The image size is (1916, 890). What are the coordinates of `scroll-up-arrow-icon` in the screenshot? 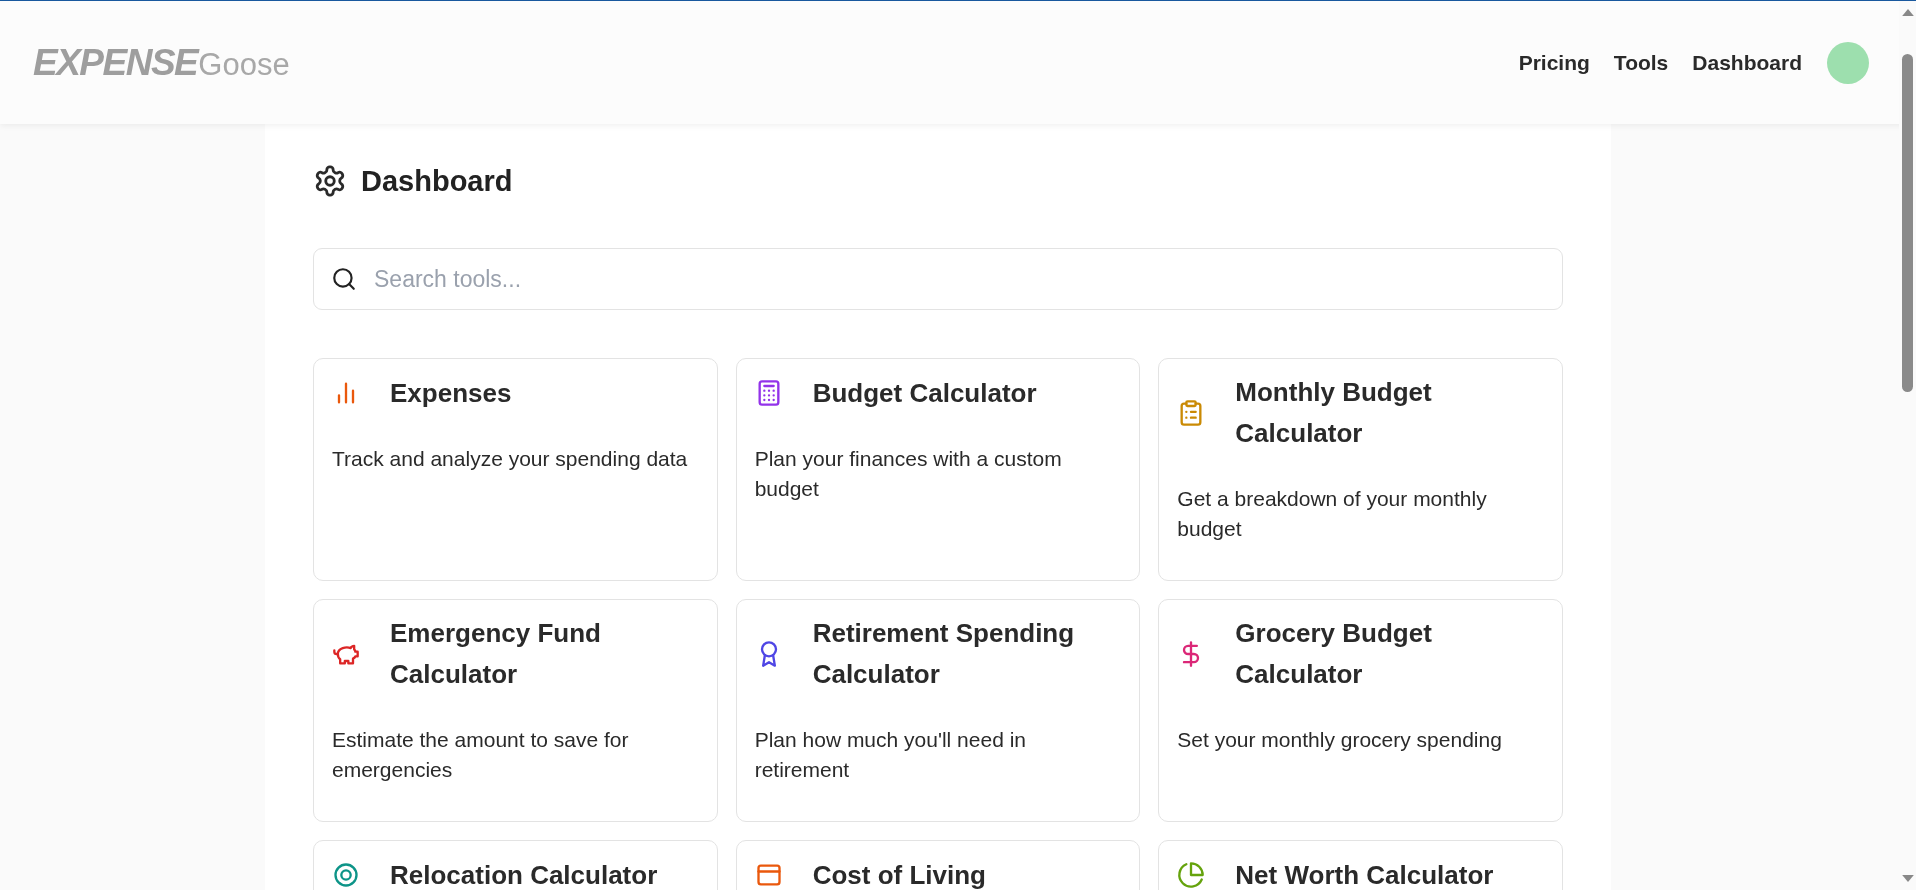 It's located at (1907, 12).